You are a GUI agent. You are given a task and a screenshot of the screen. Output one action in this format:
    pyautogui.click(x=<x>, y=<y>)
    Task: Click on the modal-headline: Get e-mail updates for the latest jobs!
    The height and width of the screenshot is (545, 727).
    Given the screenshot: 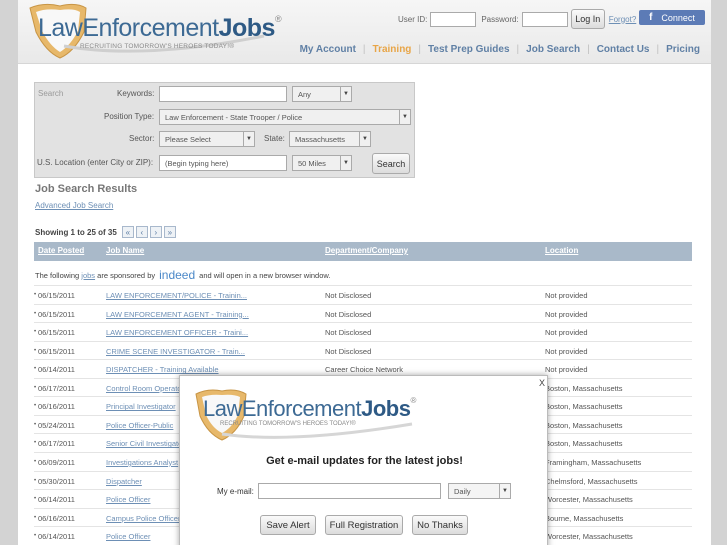 What is the action you would take?
    pyautogui.click(x=364, y=461)
    